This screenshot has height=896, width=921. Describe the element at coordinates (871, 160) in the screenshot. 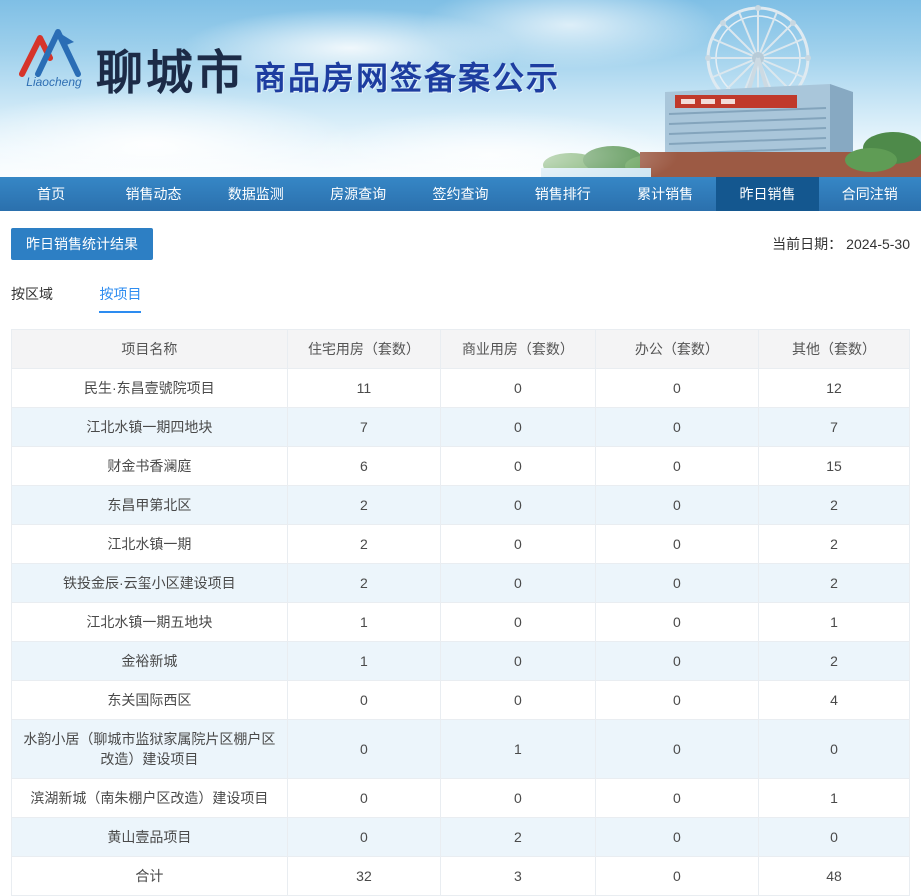

I see `tree-icon` at that location.